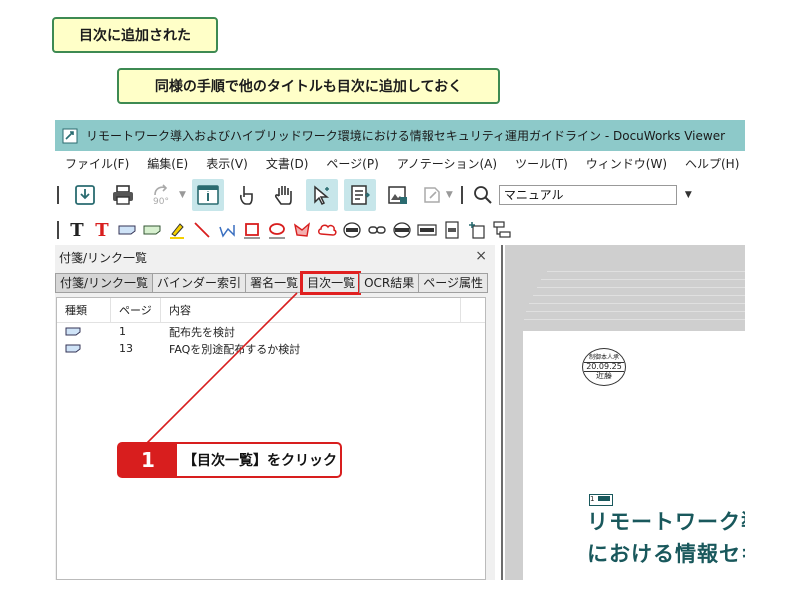  I want to click on panel-header: 付箋/リンク一覧 ×, so click(275, 257).